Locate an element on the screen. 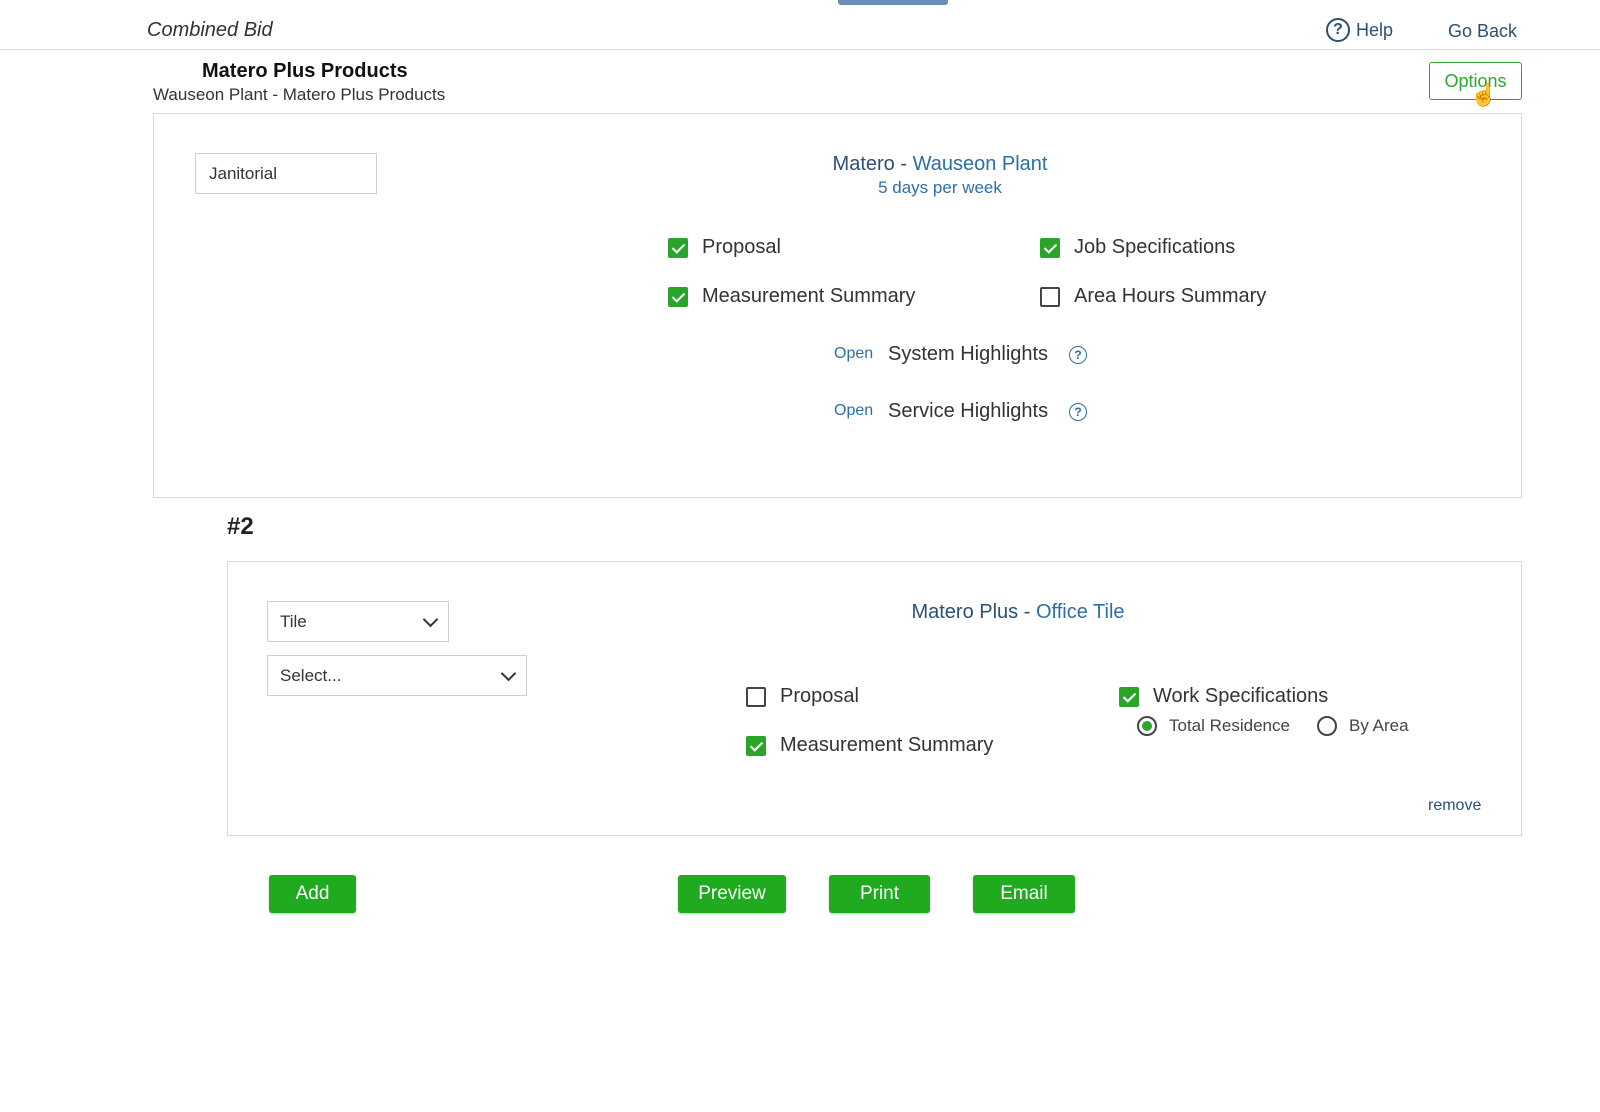  site-title-name: Office Tile is located at coordinates (1080, 612).